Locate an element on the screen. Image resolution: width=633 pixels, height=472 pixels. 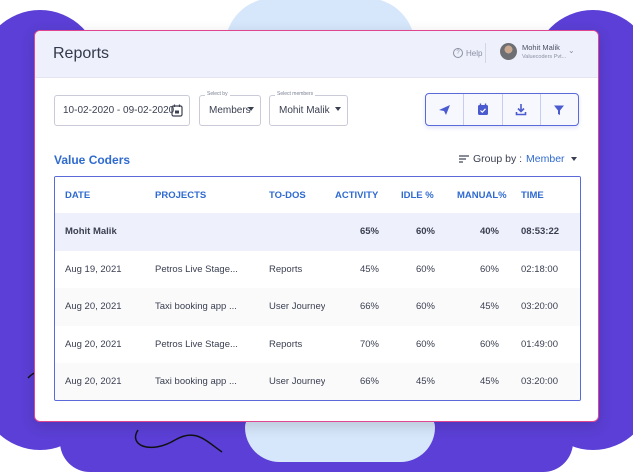
download-icon is located at coordinates (521, 110).